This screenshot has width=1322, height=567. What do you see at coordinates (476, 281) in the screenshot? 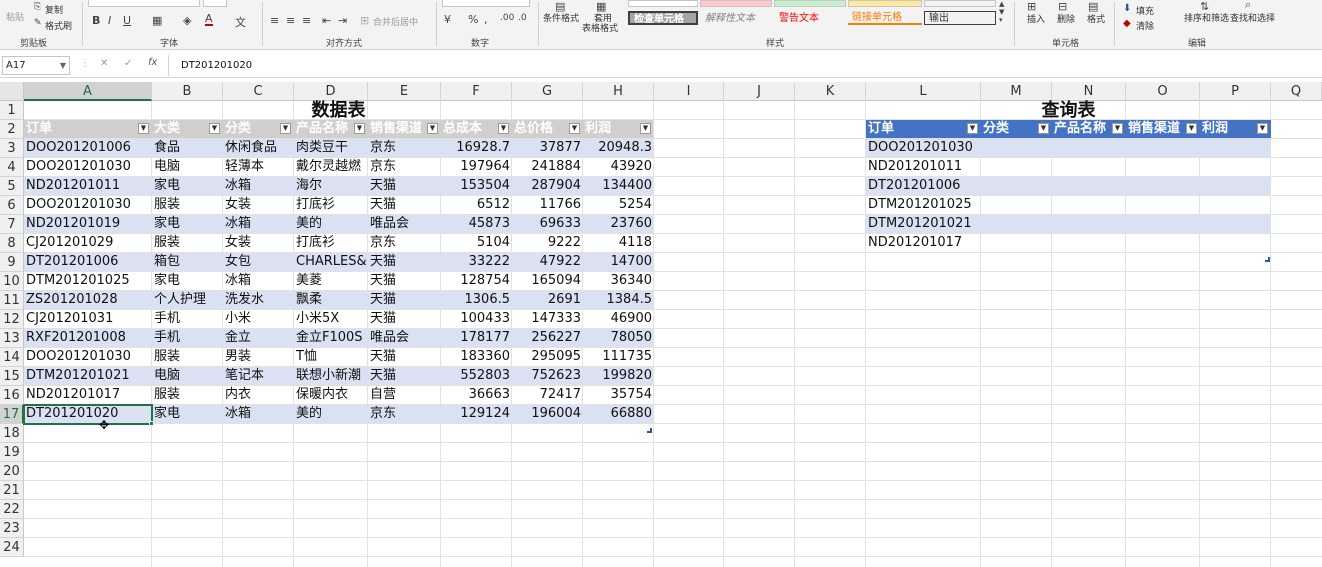
I see `table-cell: 128754` at bounding box center [476, 281].